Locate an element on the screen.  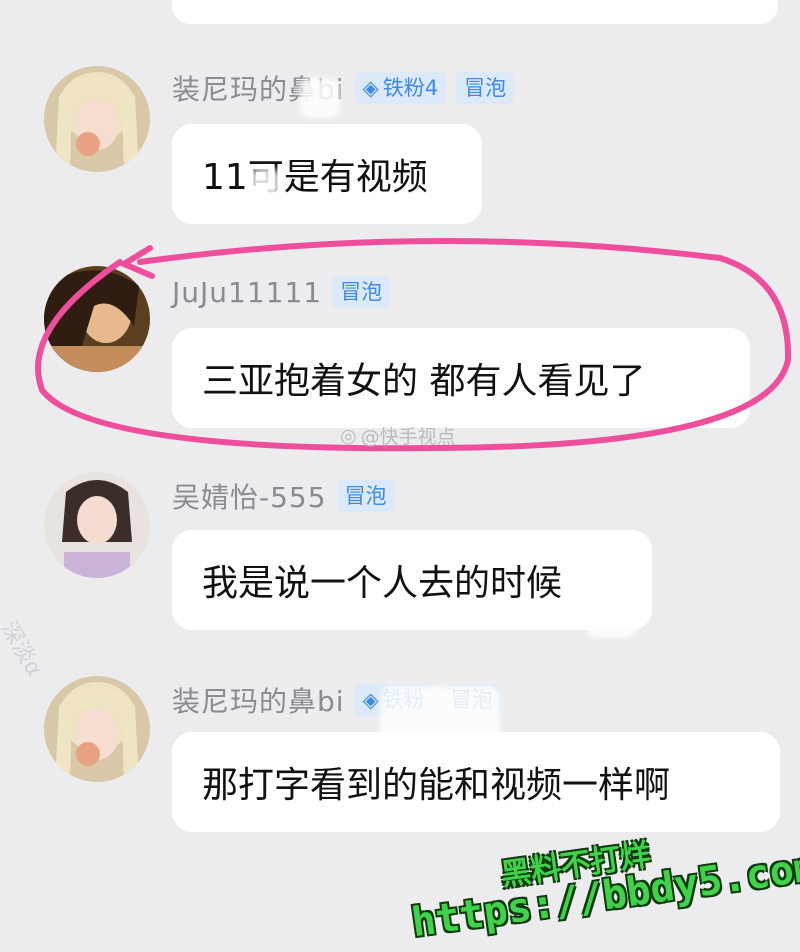
comment-header: JuJu11111 冒泡 is located at coordinates (281, 292).